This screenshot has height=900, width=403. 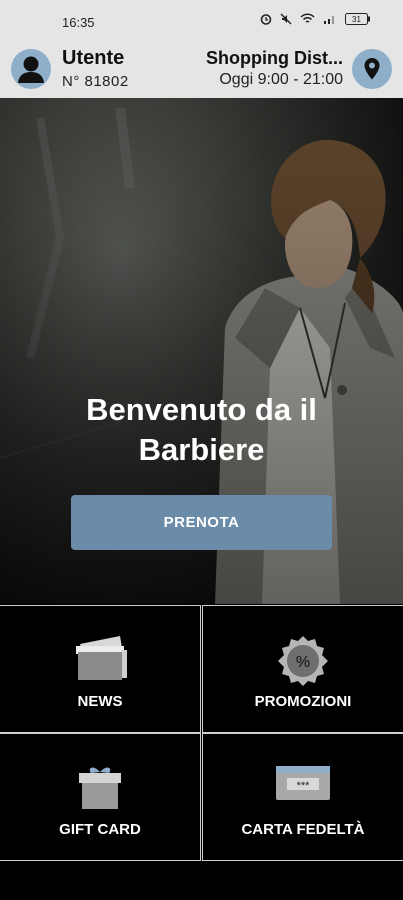 I want to click on signal-icon, so click(x=329, y=20).